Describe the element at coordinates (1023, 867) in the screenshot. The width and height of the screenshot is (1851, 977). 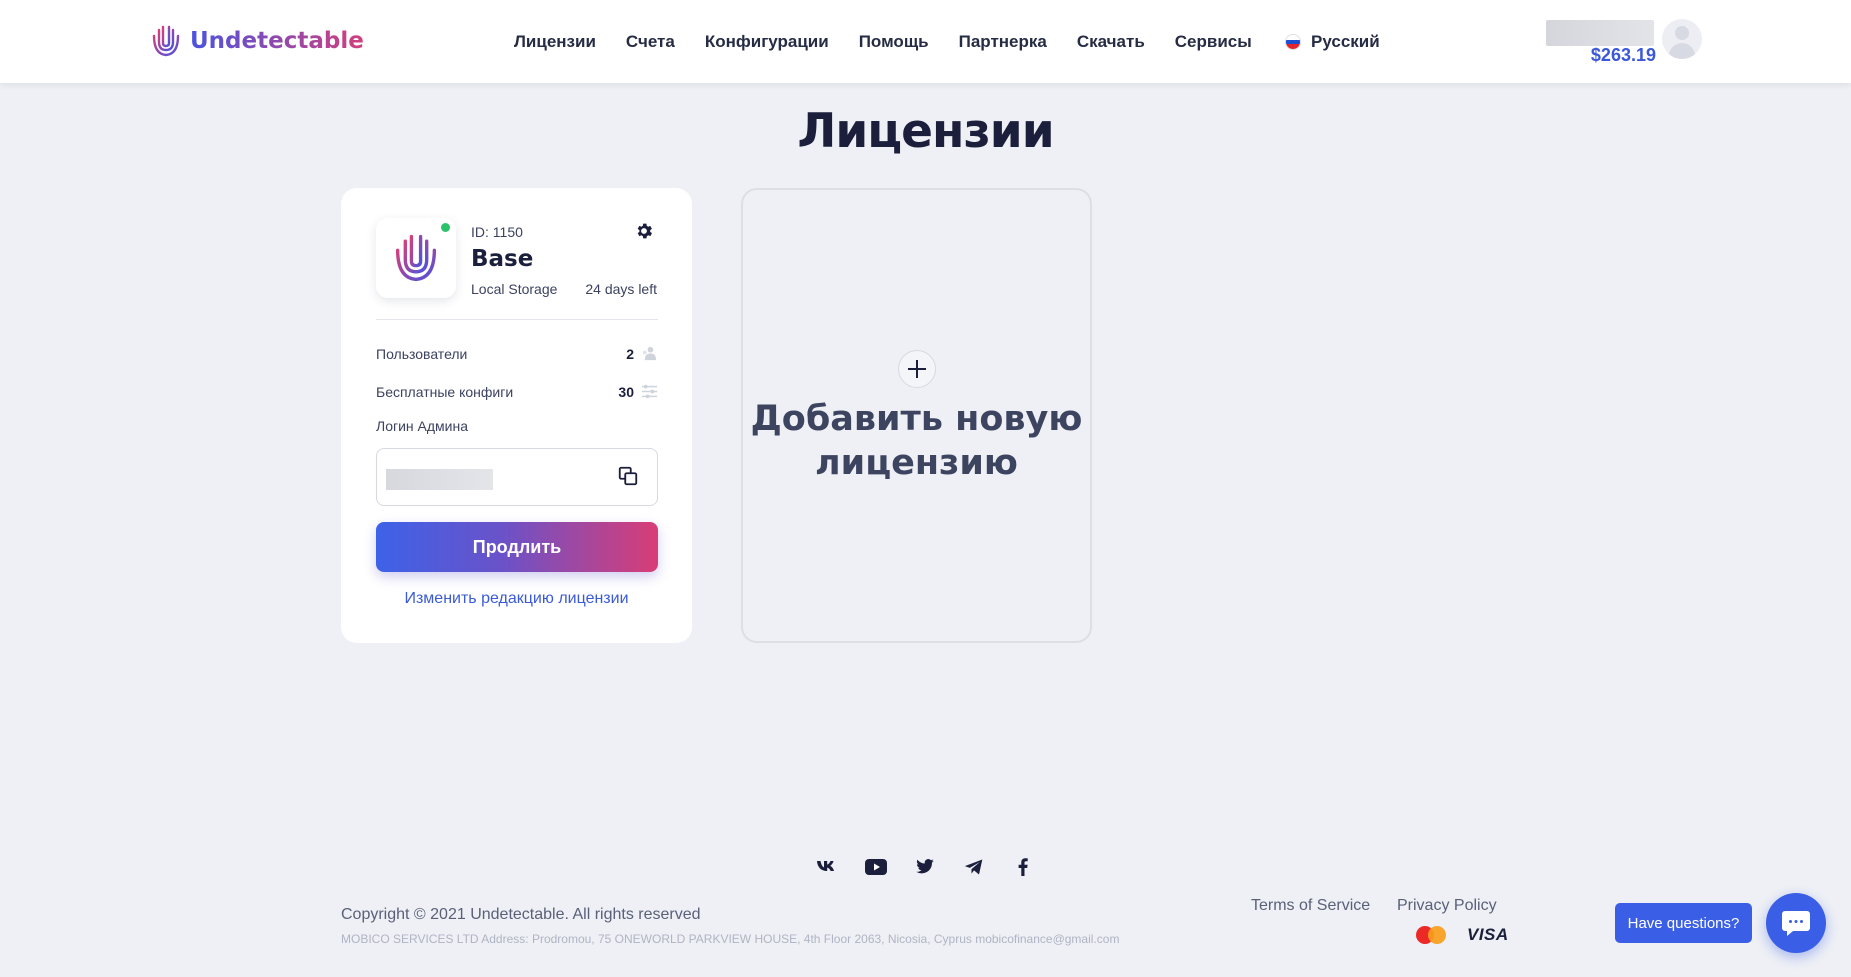
I see `facebook-icon` at that location.